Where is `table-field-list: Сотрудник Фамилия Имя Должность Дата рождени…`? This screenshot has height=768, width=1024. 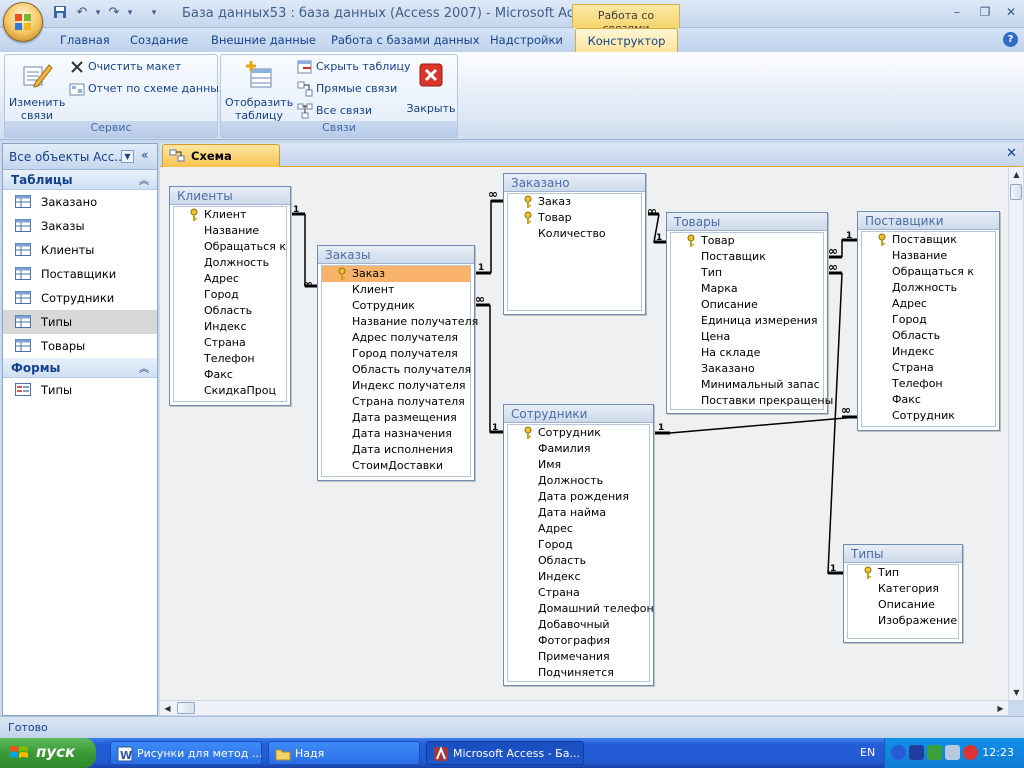 table-field-list: Сотрудник Фамилия Имя Должность Дата рождени… is located at coordinates (580, 553).